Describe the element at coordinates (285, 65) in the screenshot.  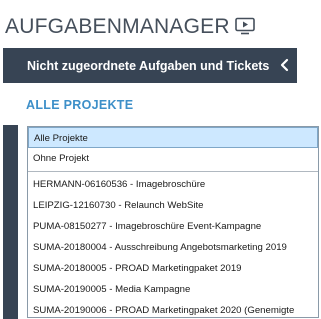
I see `chevron-left-icon` at that location.